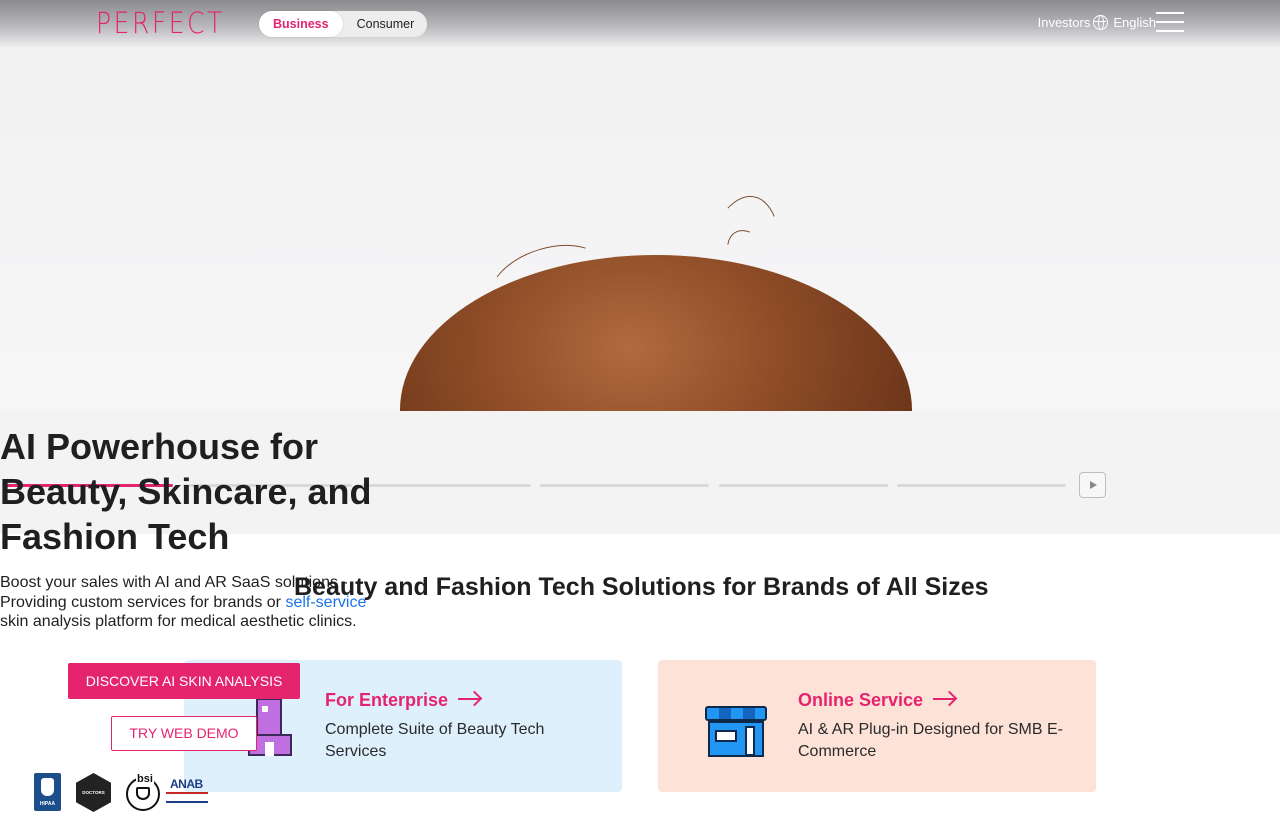 The height and width of the screenshot is (832, 1280). I want to click on online-service-card-title: Online Service, so click(877, 700).